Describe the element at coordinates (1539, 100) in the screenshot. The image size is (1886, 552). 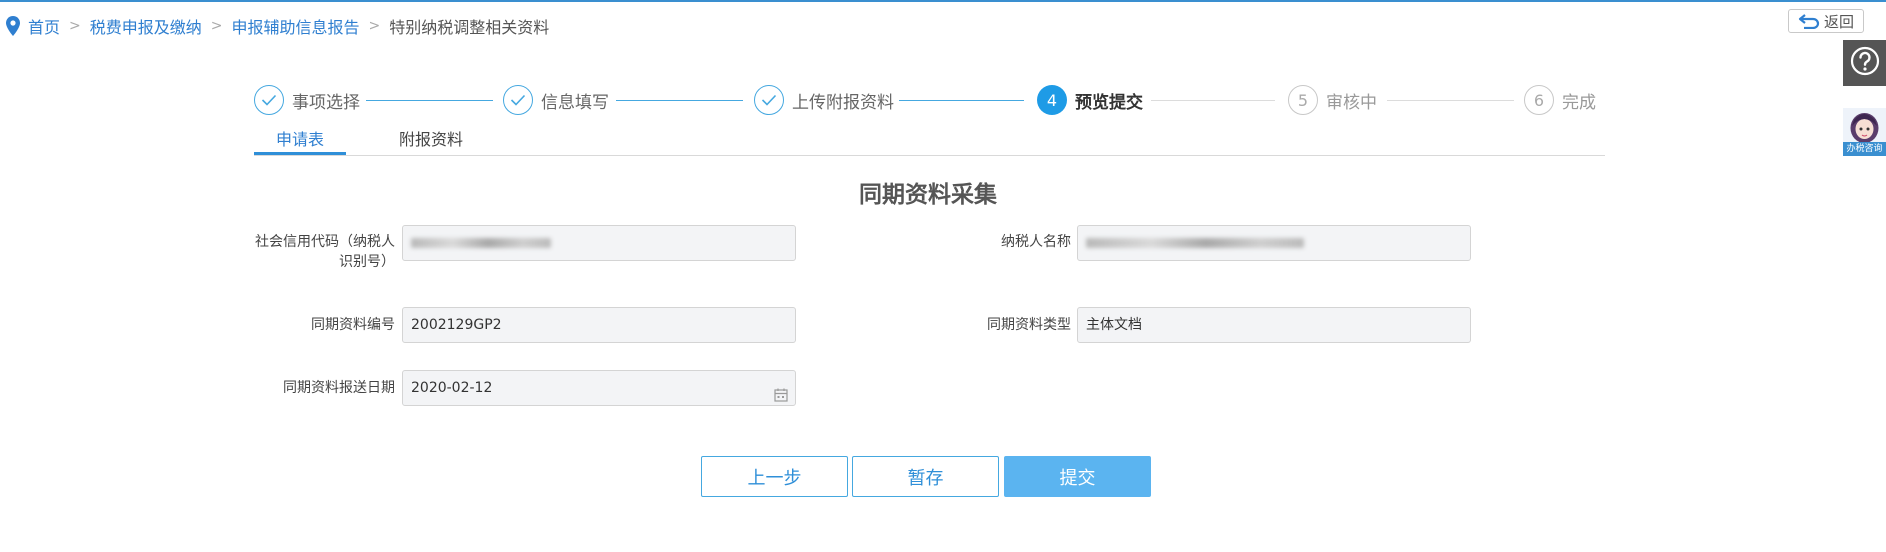
I see `step-number: 6` at that location.